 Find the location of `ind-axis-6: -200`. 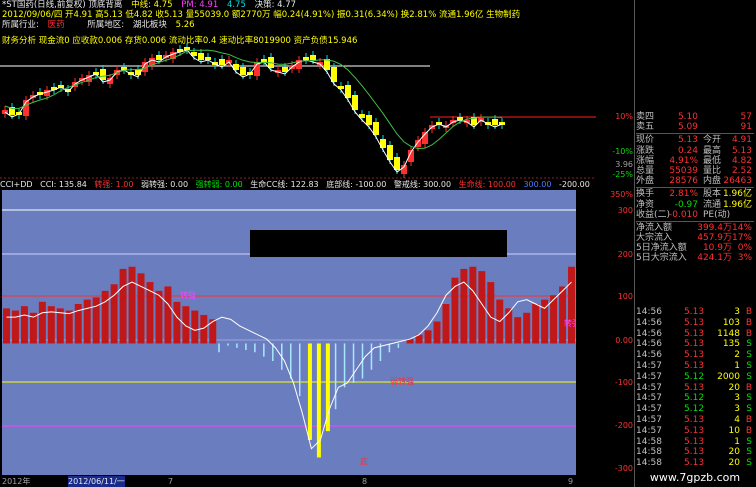

ind-axis-6: -200 is located at coordinates (623, 425).